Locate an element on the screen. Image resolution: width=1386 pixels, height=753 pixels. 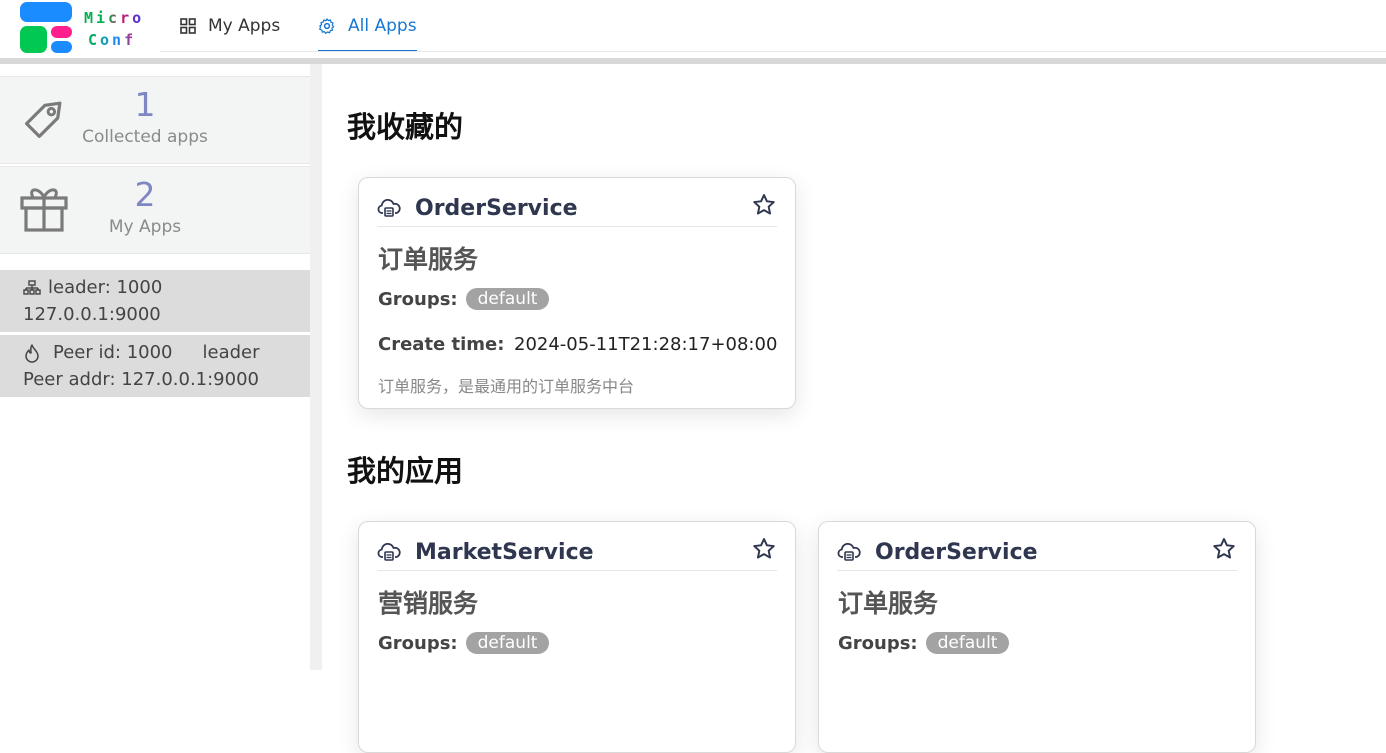
app-header: Micro Conf My Apps All Apps is located at coordinates (693, 29).